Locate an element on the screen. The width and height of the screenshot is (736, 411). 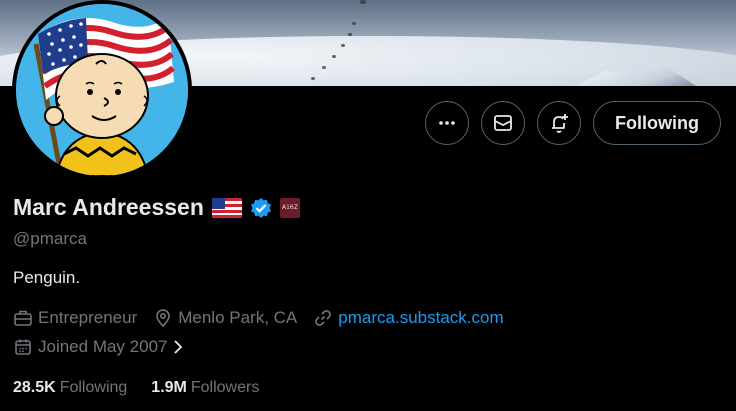
location-pin-icon is located at coordinates (163, 318).